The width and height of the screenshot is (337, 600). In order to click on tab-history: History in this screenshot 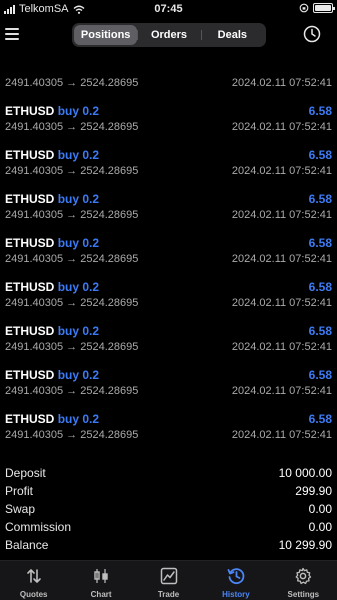, I will do `click(235, 580)`.